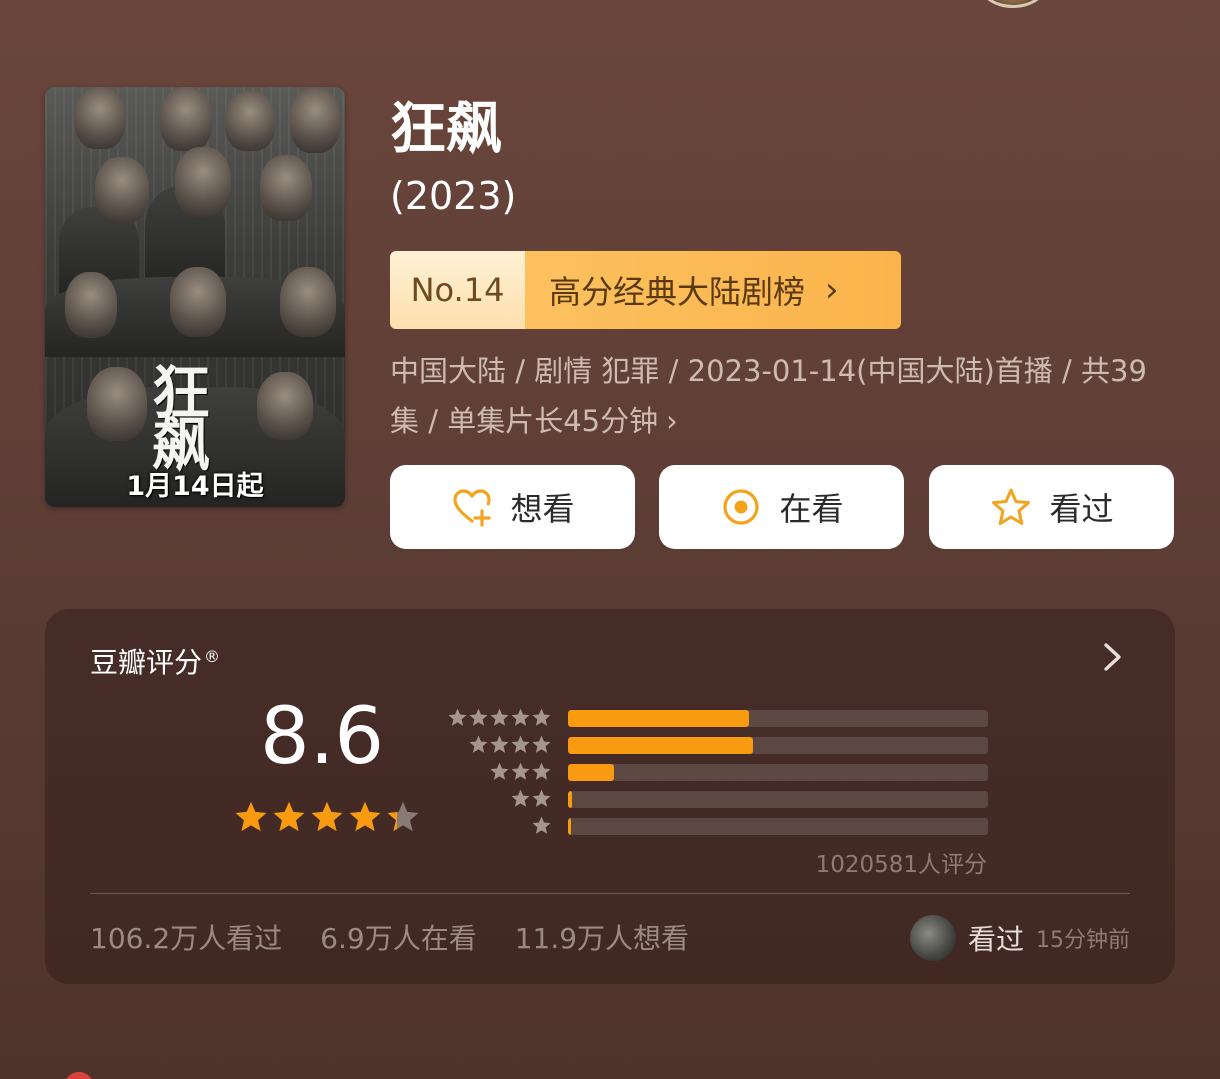 This screenshot has height=1079, width=1220. I want to click on watching-count: 6.9万人在看, so click(398, 937).